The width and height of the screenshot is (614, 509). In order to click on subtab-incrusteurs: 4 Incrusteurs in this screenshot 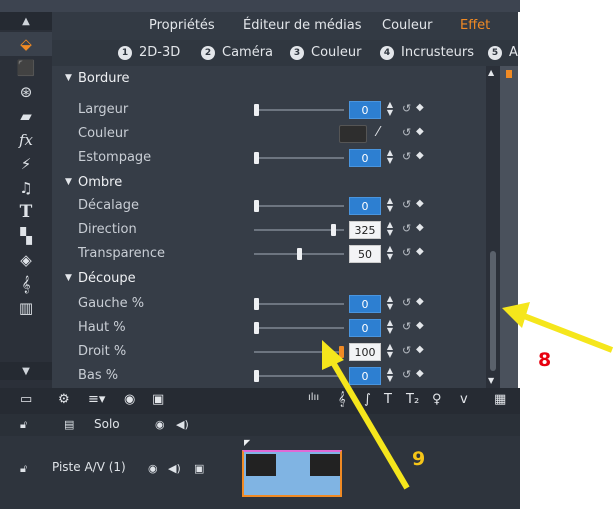, I will do `click(427, 52)`.